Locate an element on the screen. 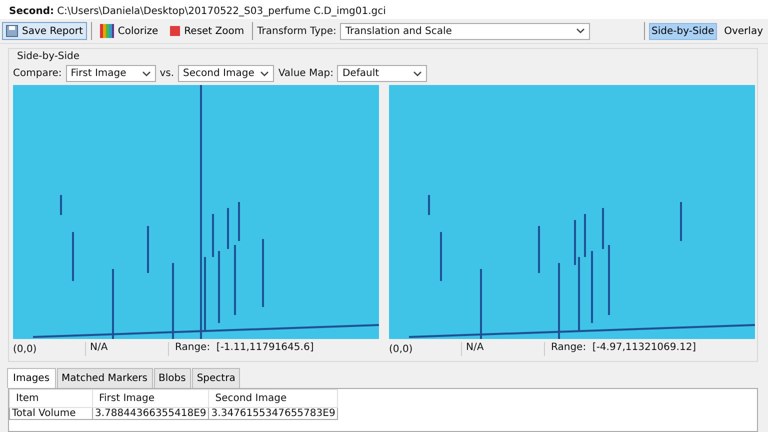 The height and width of the screenshot is (432, 768). transform-type-dropdown: Translation and Scale is located at coordinates (465, 31).